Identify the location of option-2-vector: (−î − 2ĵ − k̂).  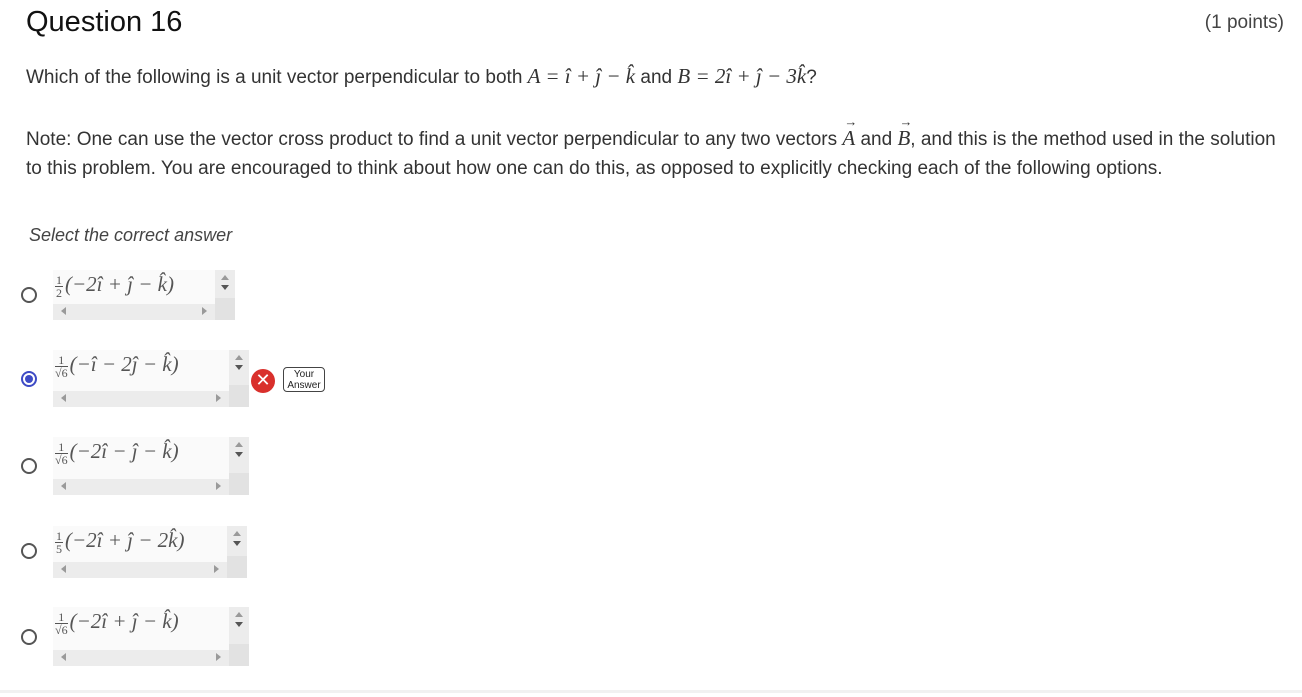
(124, 364).